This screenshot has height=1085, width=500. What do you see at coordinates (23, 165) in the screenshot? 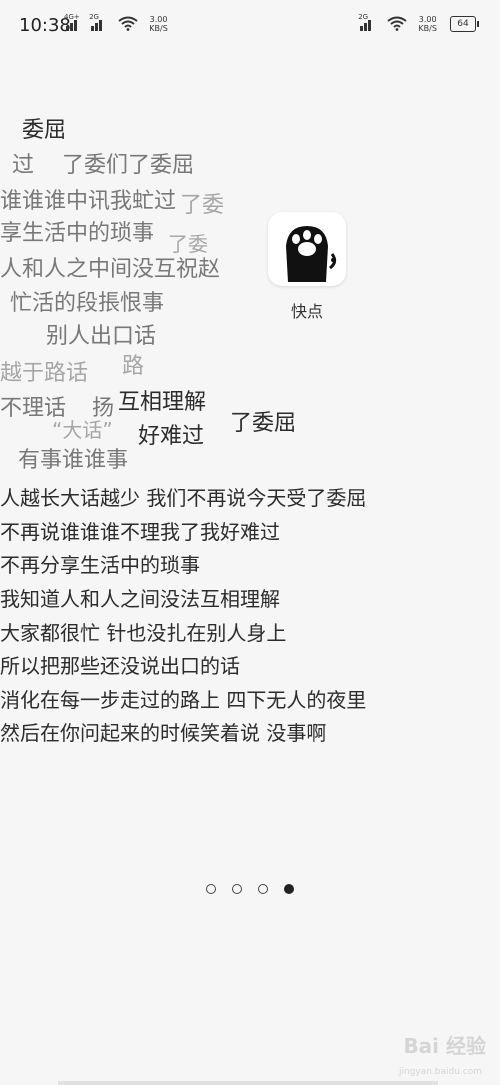
I see `animated-lyric: 过` at bounding box center [23, 165].